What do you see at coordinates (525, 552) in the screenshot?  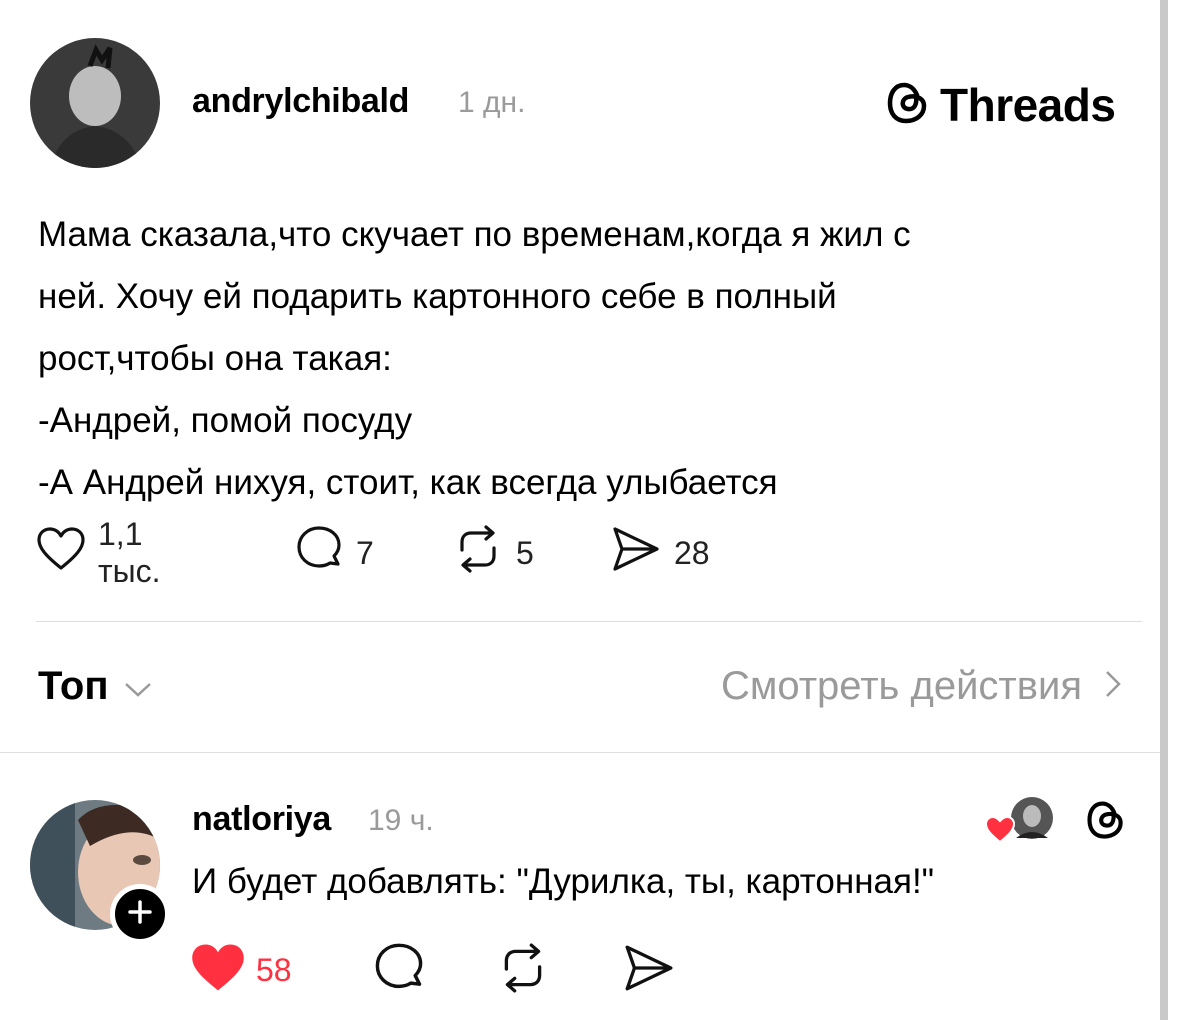 I see `repost-count: 5` at bounding box center [525, 552].